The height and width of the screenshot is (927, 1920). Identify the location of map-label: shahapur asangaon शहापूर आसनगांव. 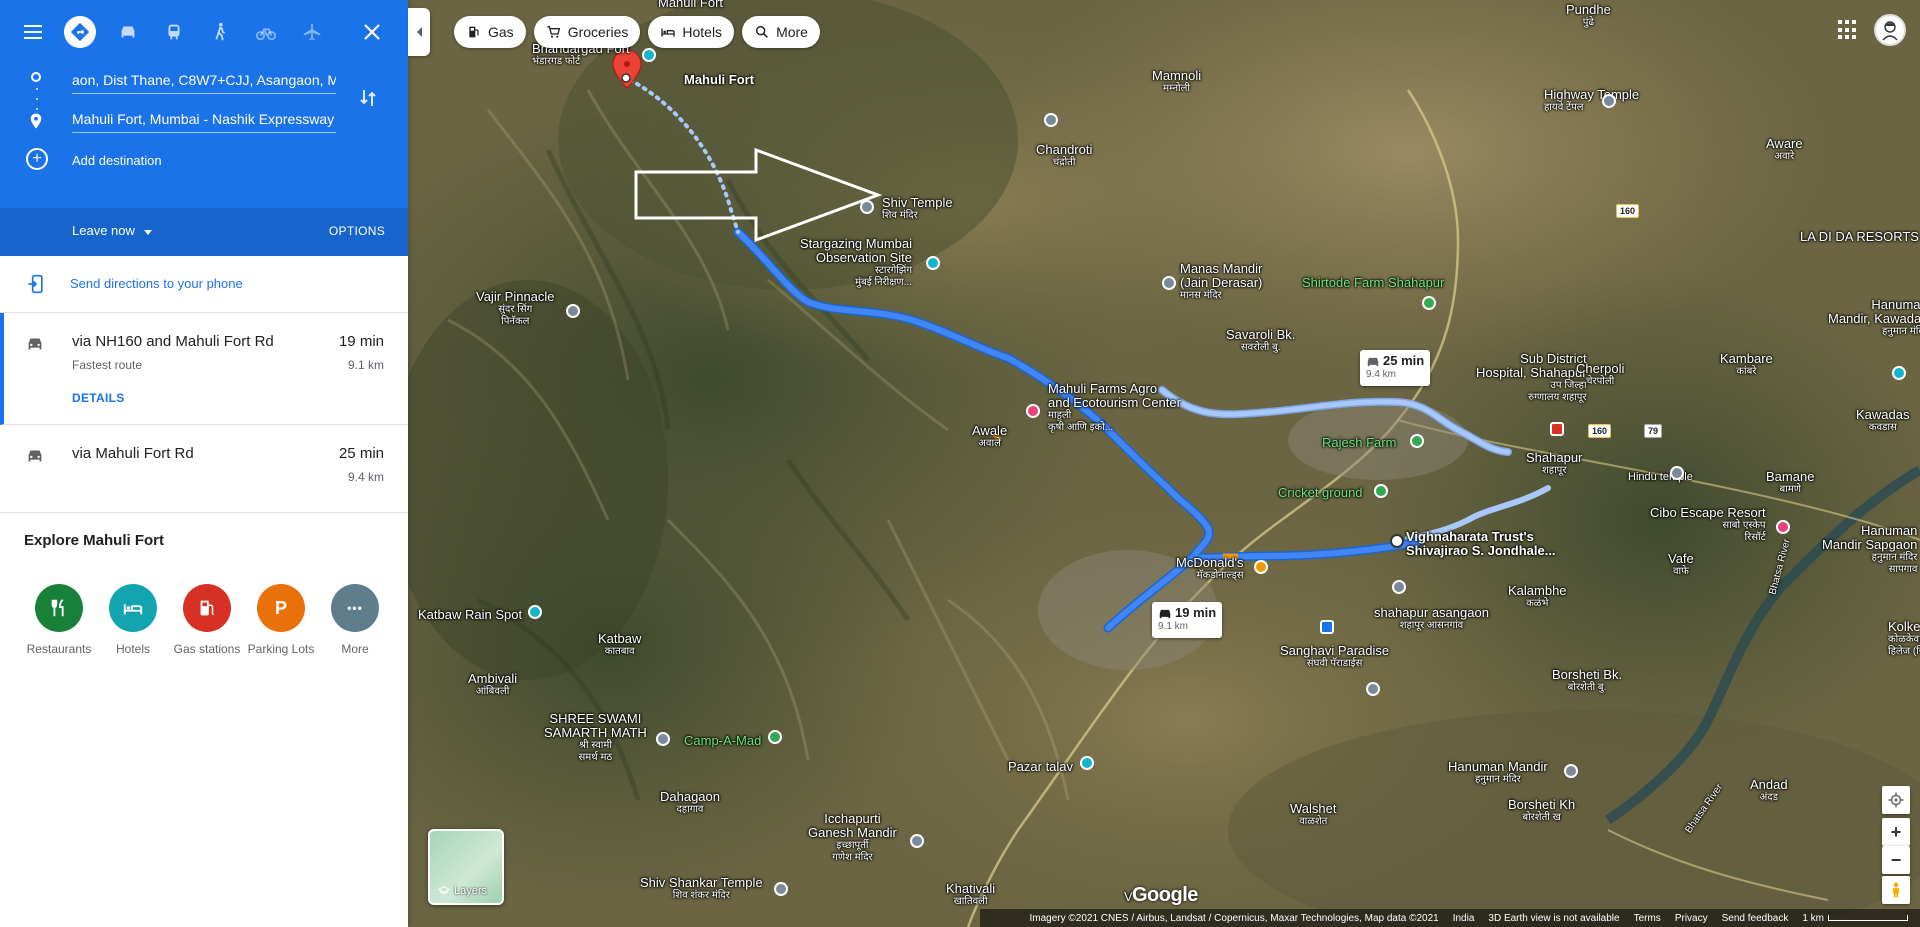
(1431, 619).